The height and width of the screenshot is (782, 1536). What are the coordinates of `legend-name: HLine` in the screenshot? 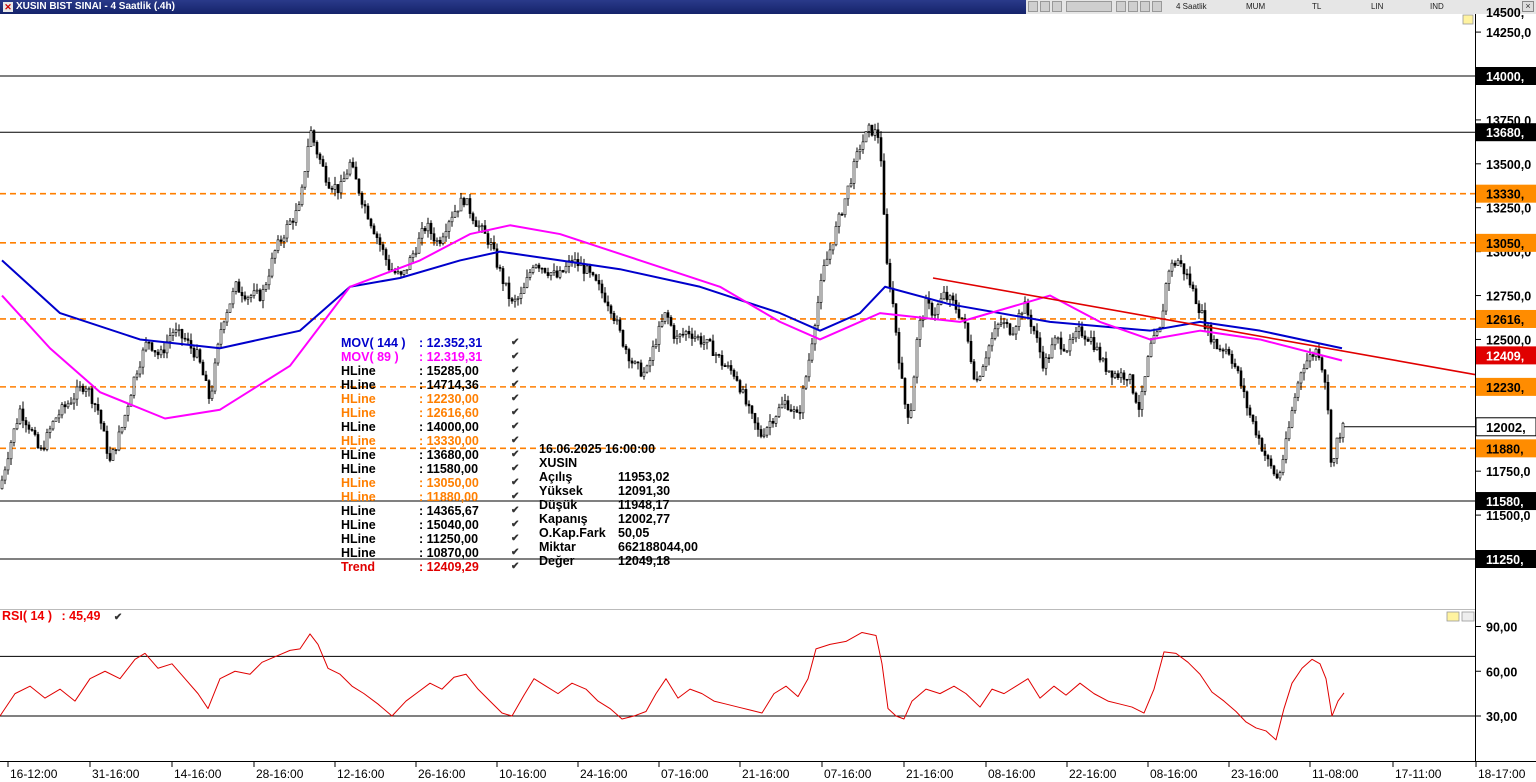 It's located at (358, 441).